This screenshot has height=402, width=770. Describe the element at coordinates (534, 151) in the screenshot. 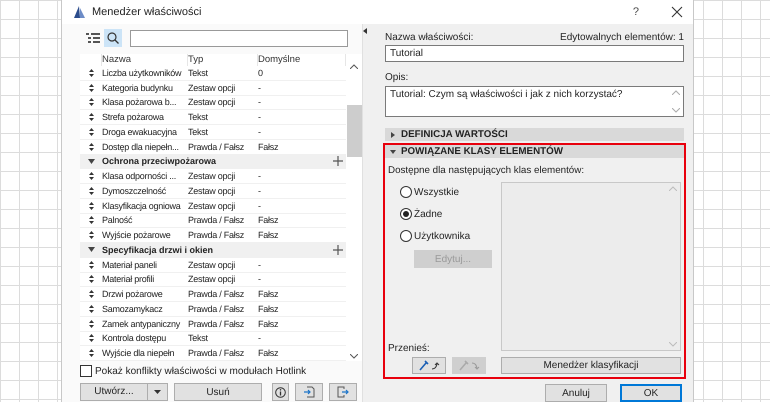

I see `section-header: POWIĄZANE KLASY ELEMENTÓW` at that location.